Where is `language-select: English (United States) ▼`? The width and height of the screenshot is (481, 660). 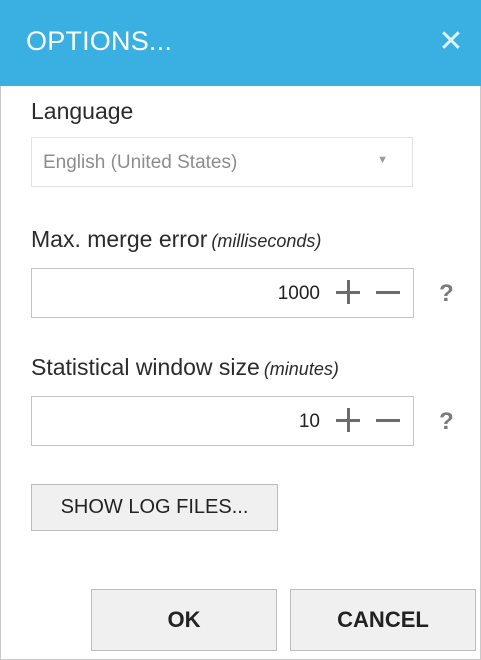
language-select: English (United States) ▼ is located at coordinates (222, 162).